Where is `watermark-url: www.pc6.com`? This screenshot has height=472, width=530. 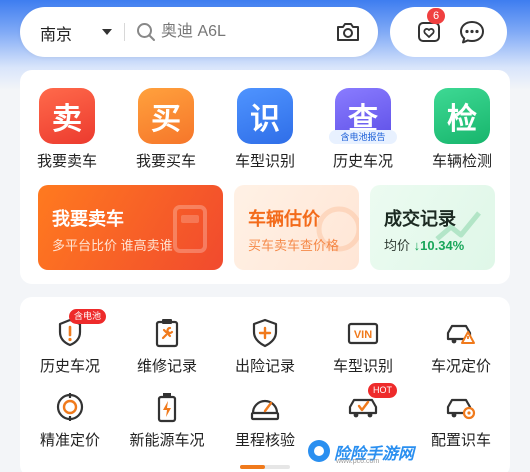
watermark-url: www.pc6.com is located at coordinates (358, 461).